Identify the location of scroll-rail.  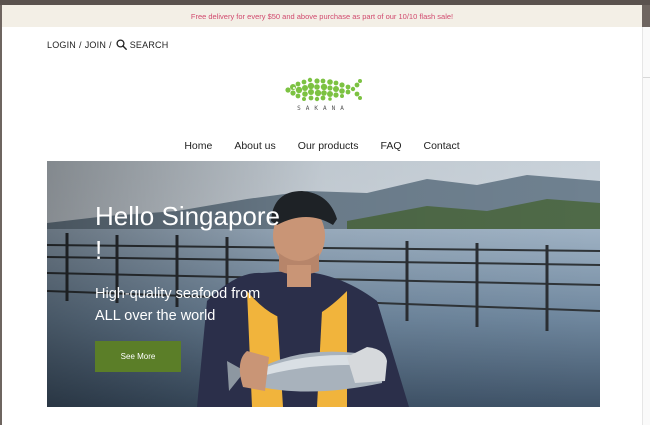
(646, 226).